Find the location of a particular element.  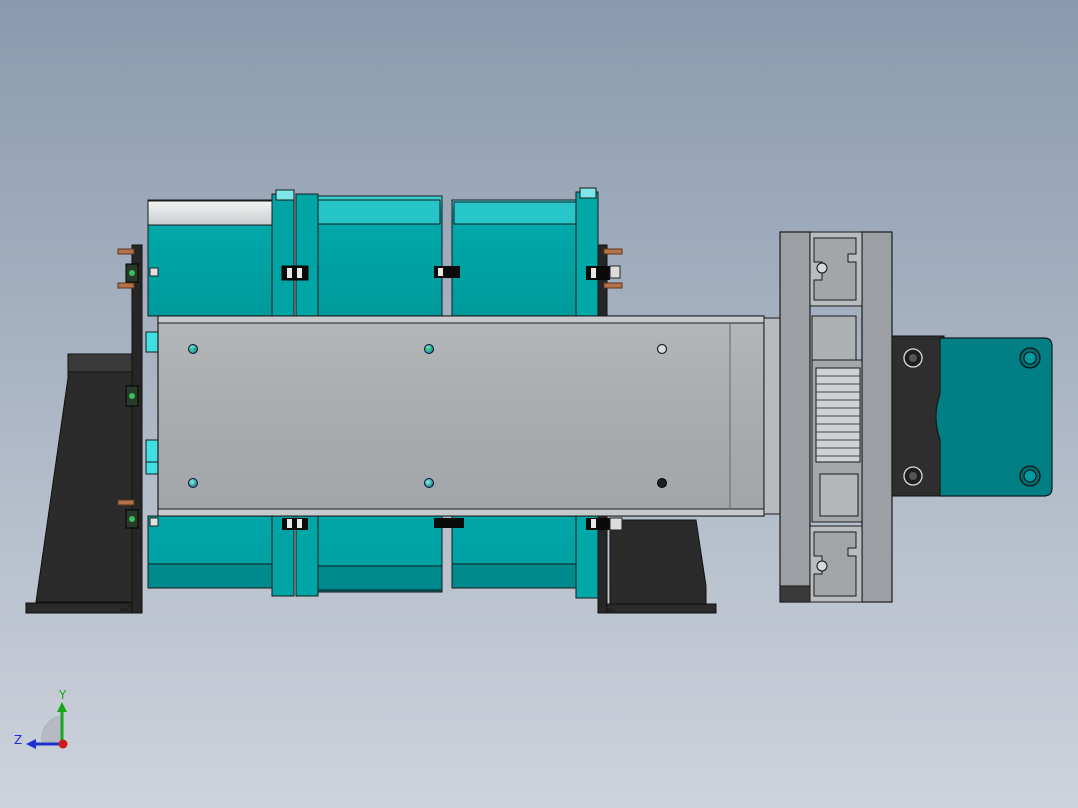

upper-motor-row is located at coordinates (384, 252).